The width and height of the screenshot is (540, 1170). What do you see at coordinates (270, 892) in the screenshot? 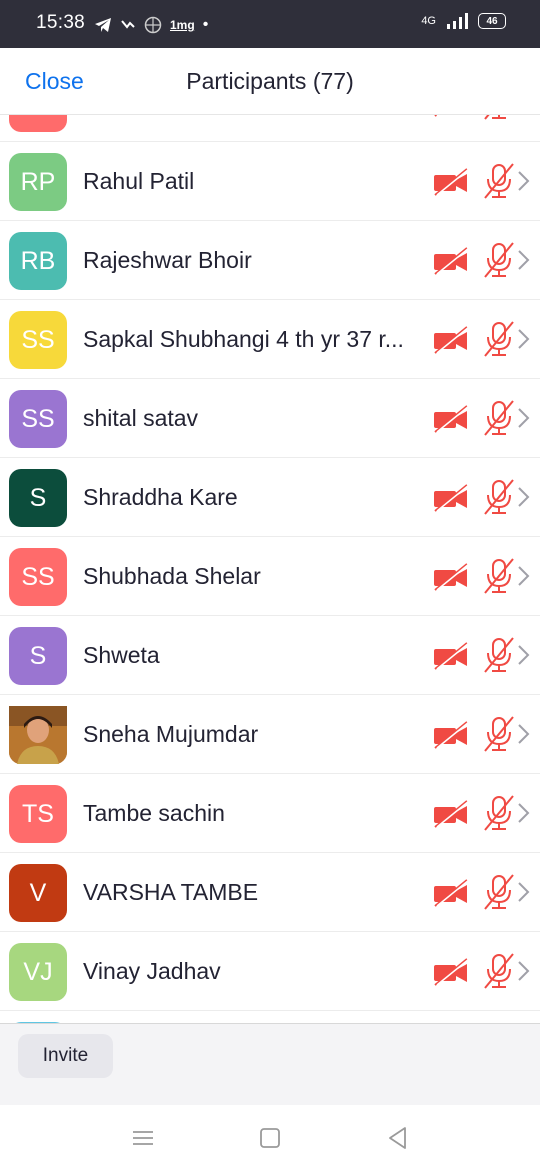
I see `participant-row: V VARSHA TAMBE` at bounding box center [270, 892].